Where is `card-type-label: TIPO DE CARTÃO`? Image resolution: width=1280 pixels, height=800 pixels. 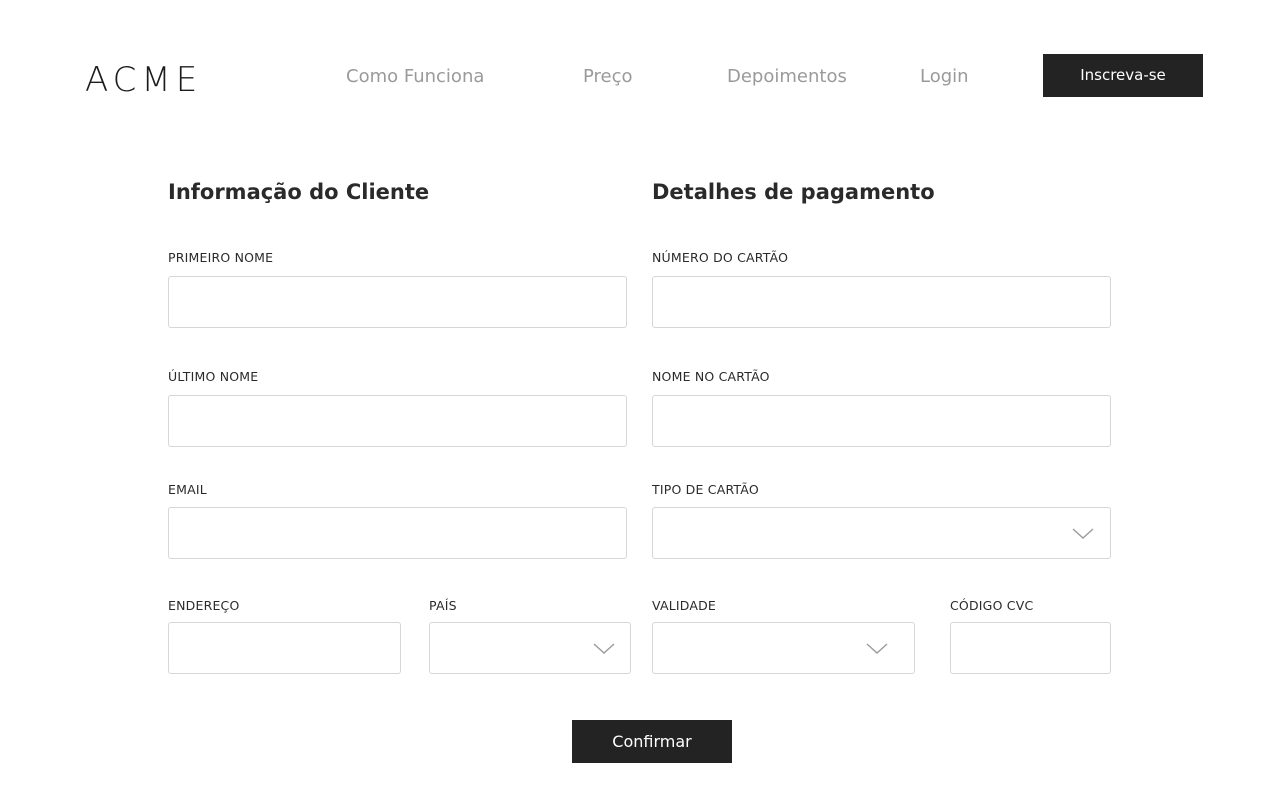 card-type-label: TIPO DE CARTÃO is located at coordinates (705, 489).